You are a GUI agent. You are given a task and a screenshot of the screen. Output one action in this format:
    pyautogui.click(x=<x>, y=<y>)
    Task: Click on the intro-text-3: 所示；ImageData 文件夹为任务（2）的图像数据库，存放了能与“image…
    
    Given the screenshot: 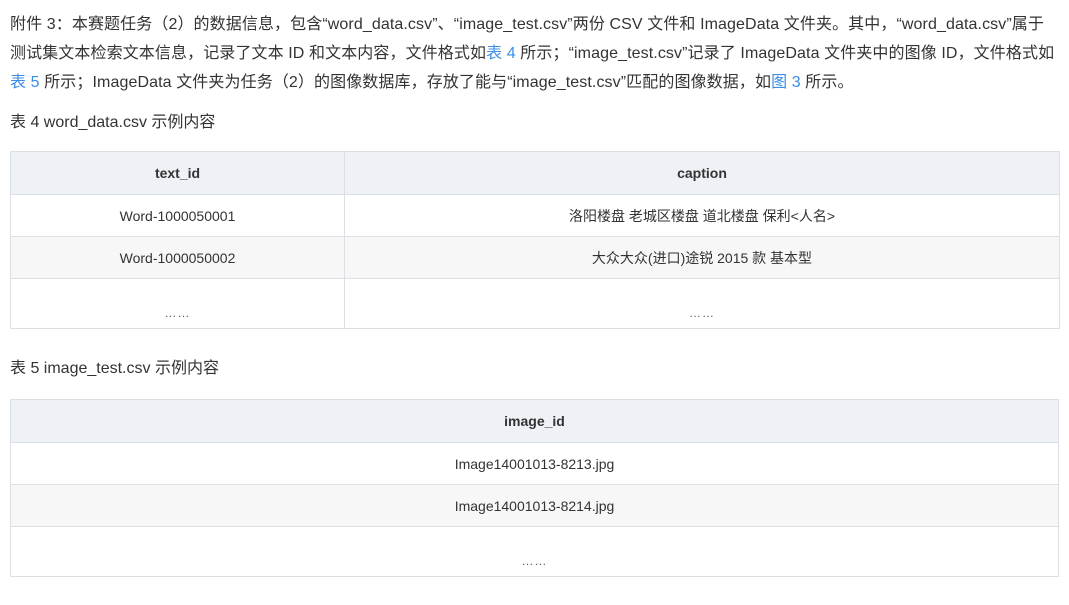 What is the action you would take?
    pyautogui.click(x=405, y=82)
    